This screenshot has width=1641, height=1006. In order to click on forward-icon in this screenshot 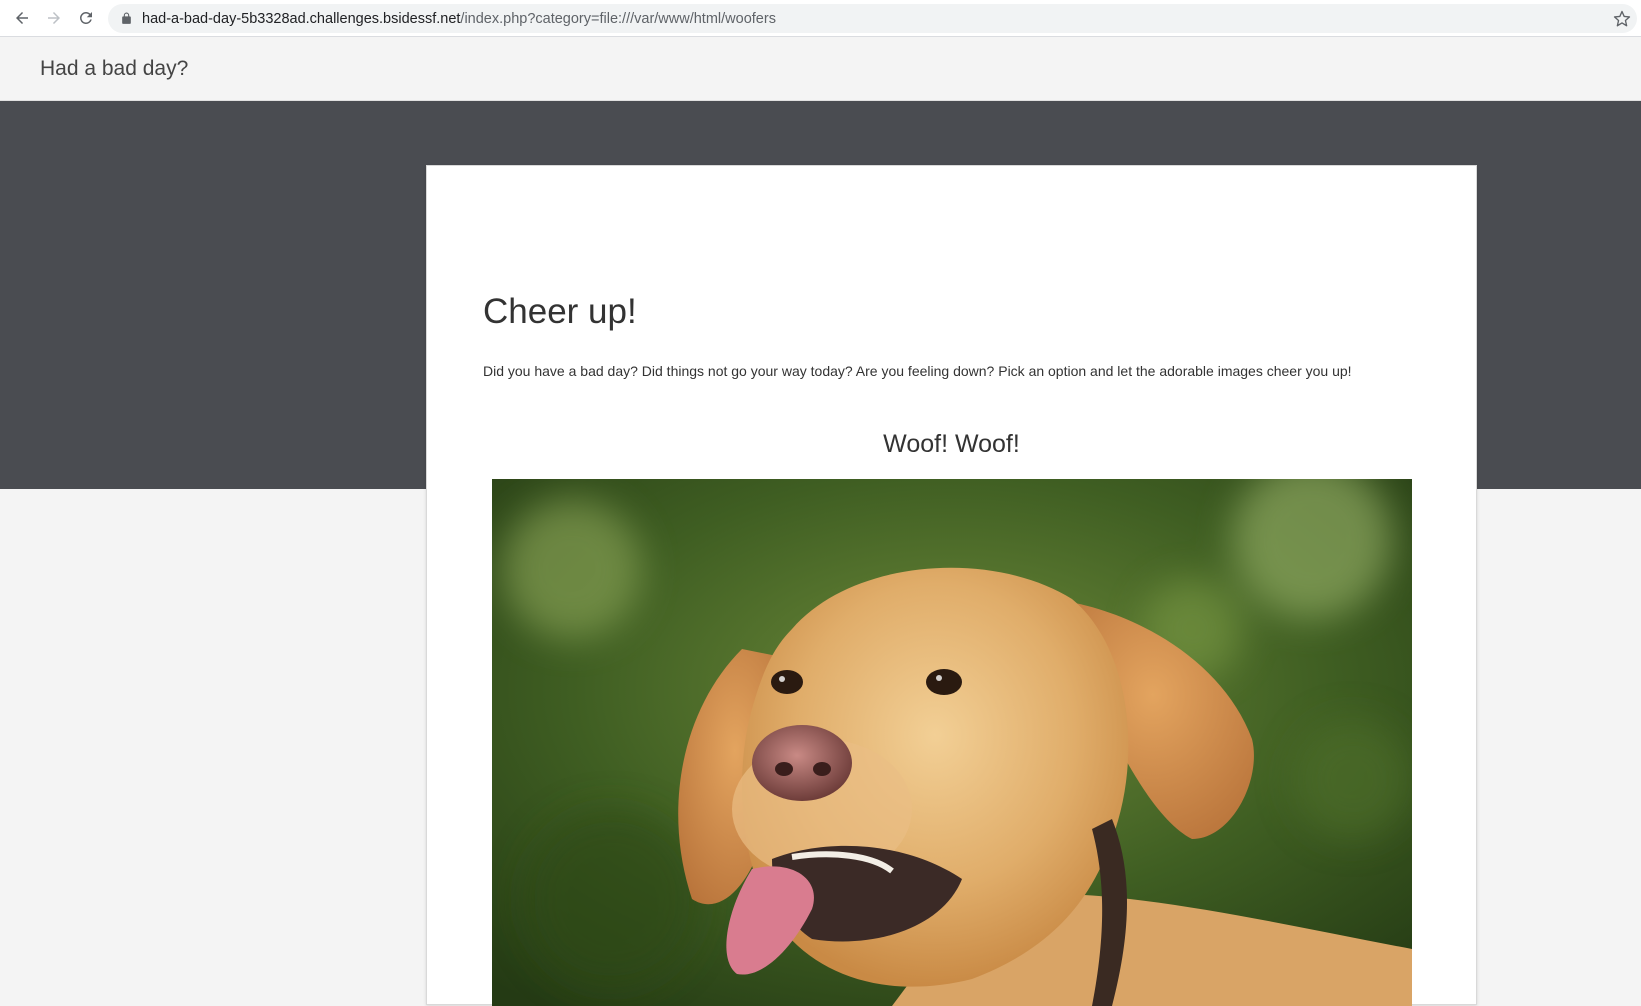, I will do `click(54, 18)`.